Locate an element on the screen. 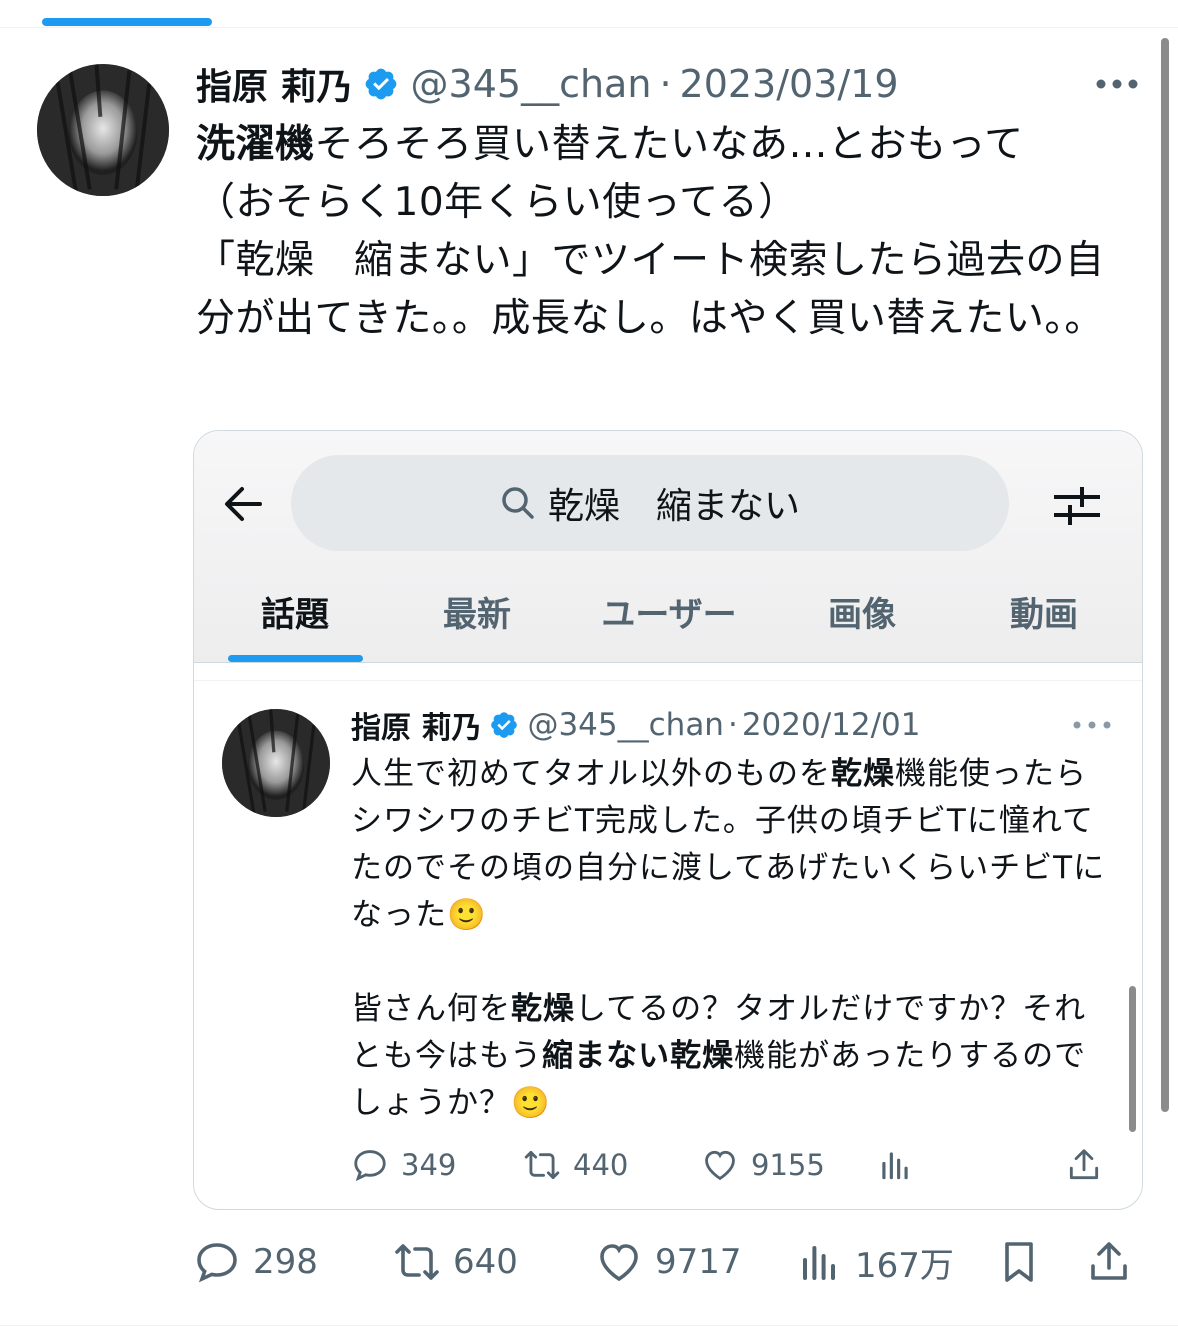  tweet-header: 指原 莉乃 @345__chan · 2023/03/19 is located at coordinates (547, 84).